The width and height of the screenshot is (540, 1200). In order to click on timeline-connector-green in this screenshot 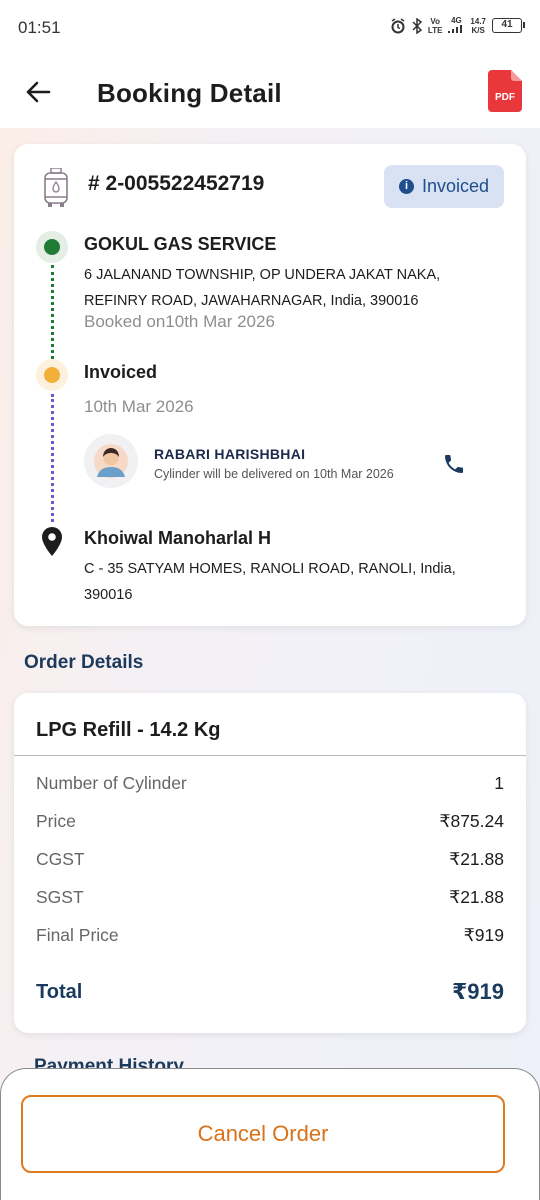, I will do `click(52, 315)`.